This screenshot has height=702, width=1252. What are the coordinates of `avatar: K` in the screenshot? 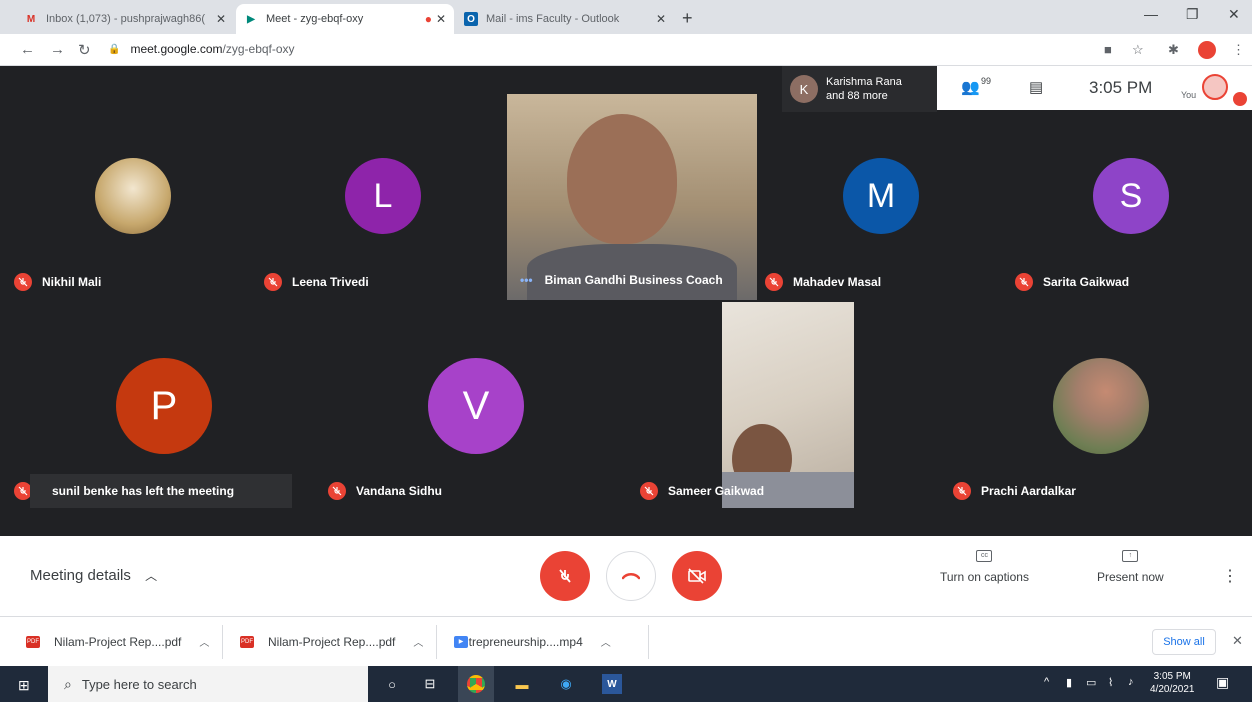 It's located at (804, 89).